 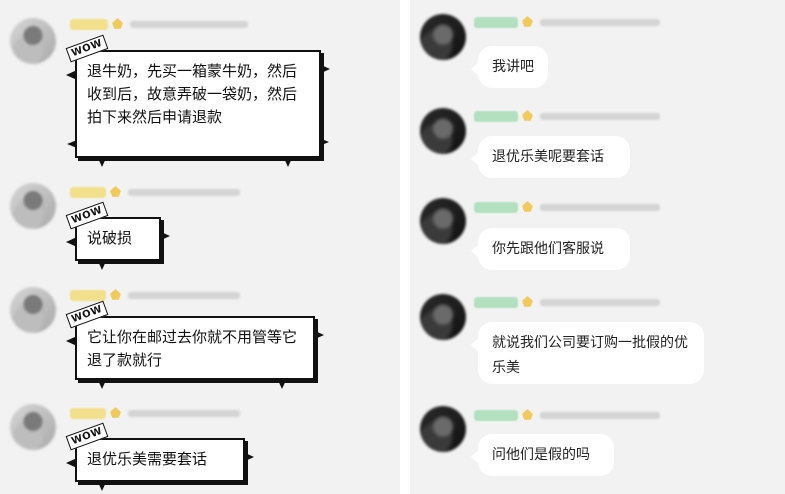 What do you see at coordinates (192, 94) in the screenshot?
I see `message-text: 退牛奶，先买一箱蒙牛奶，然后收到后，故意弄破一袋奶，然后拍下来然后申请退款` at bounding box center [192, 94].